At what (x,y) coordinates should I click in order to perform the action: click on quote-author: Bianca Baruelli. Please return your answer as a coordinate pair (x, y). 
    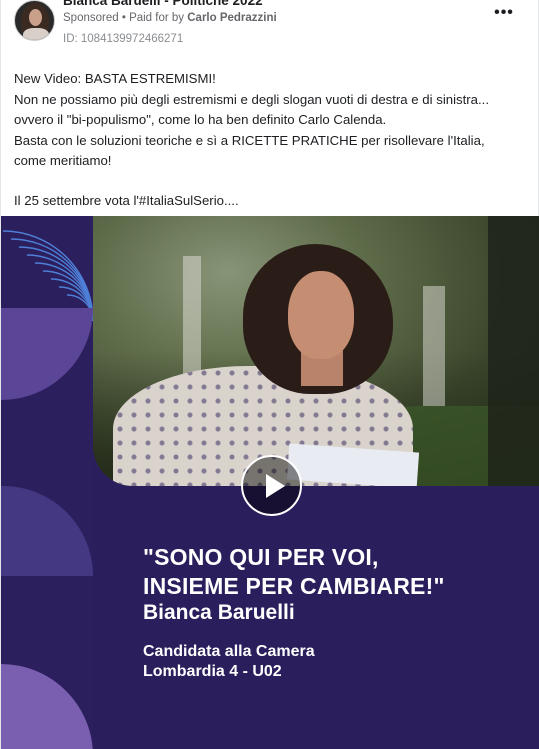
    Looking at the image, I should click on (219, 612).